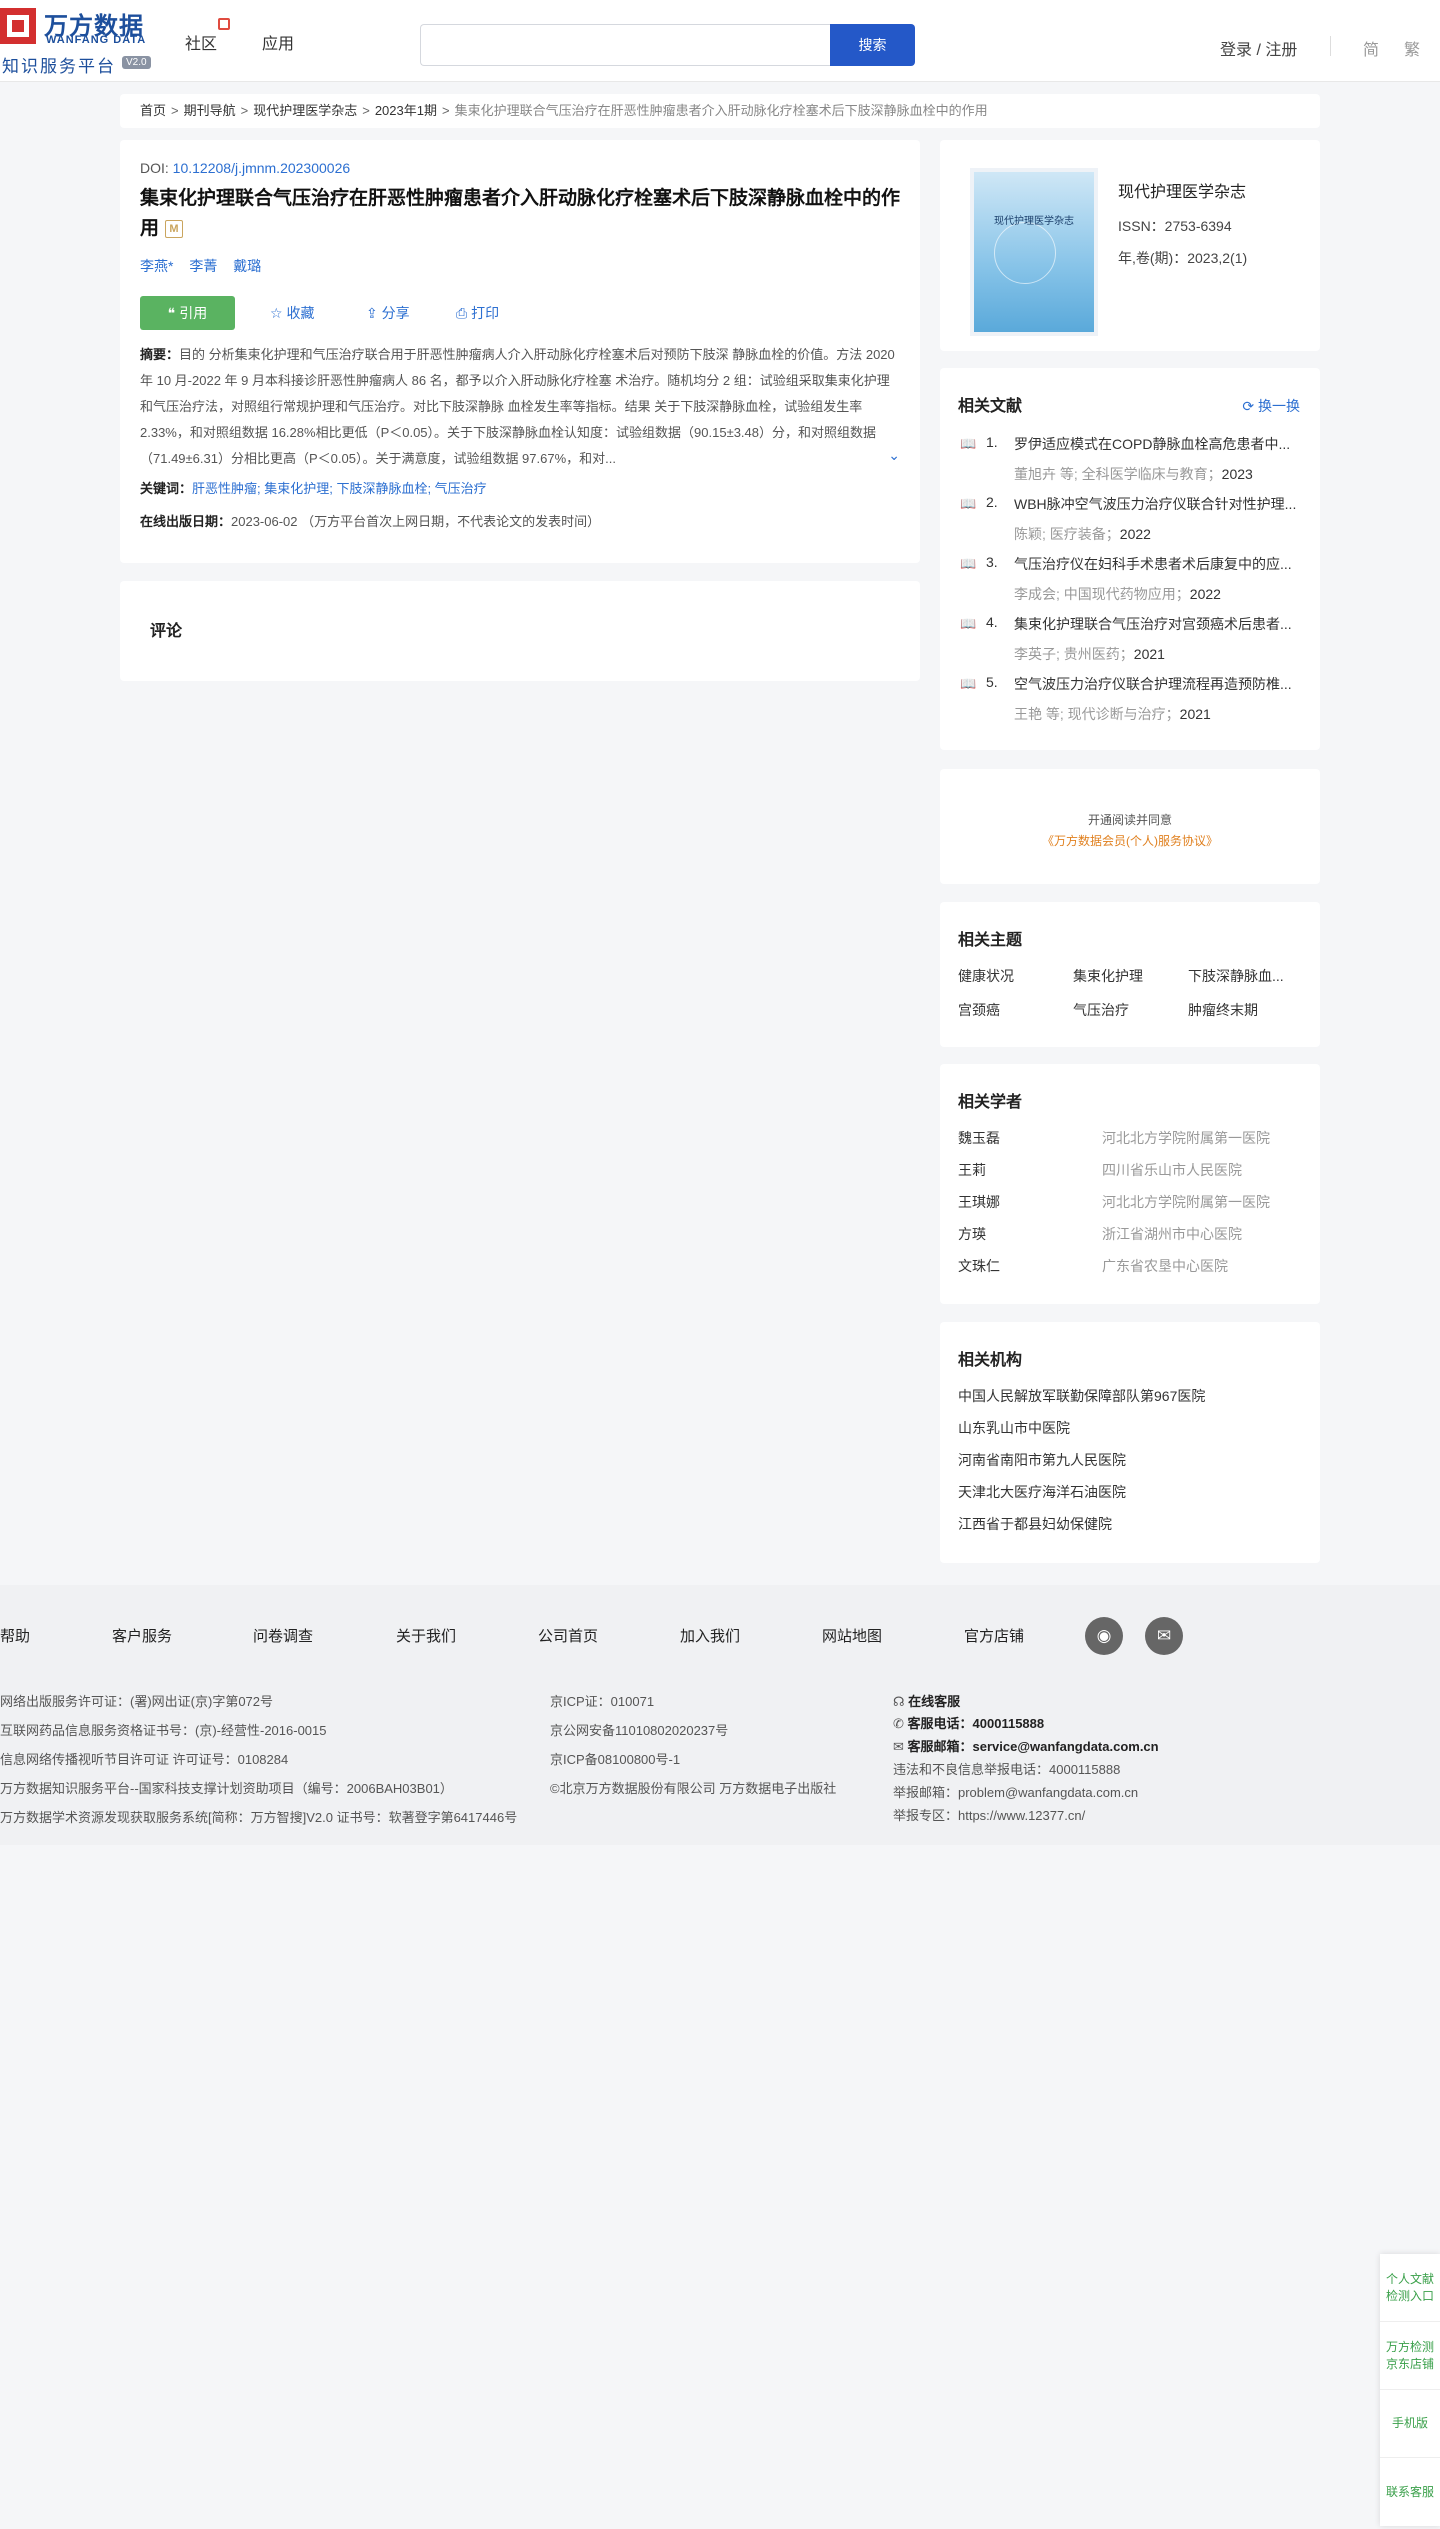 The height and width of the screenshot is (2529, 1440). I want to click on author-link: 戴璐, so click(247, 266).